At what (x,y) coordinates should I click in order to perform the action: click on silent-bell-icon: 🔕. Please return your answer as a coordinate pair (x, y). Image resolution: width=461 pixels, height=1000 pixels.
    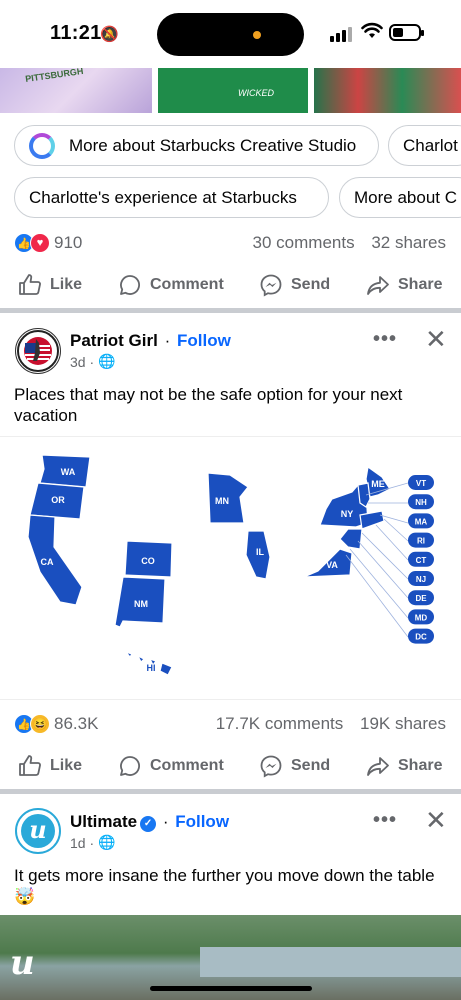
    Looking at the image, I should click on (109, 34).